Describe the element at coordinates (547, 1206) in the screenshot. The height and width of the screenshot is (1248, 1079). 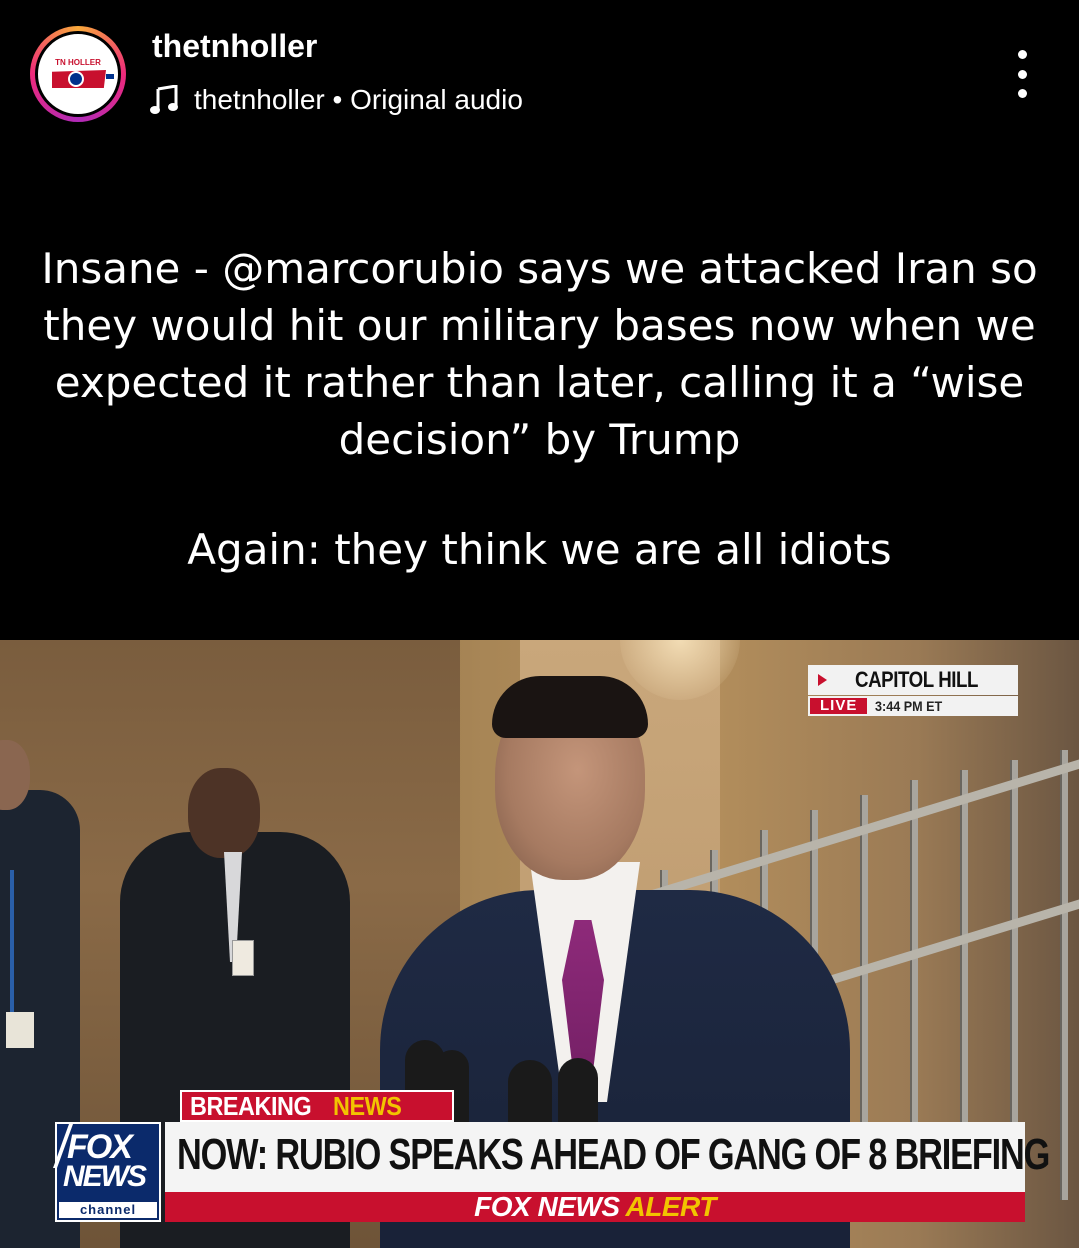
I see `alert-brand: FOX NEWS` at that location.